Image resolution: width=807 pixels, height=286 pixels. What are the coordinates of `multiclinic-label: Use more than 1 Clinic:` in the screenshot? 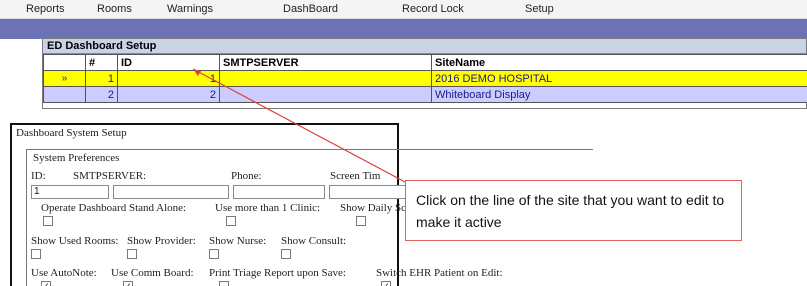 It's located at (268, 208).